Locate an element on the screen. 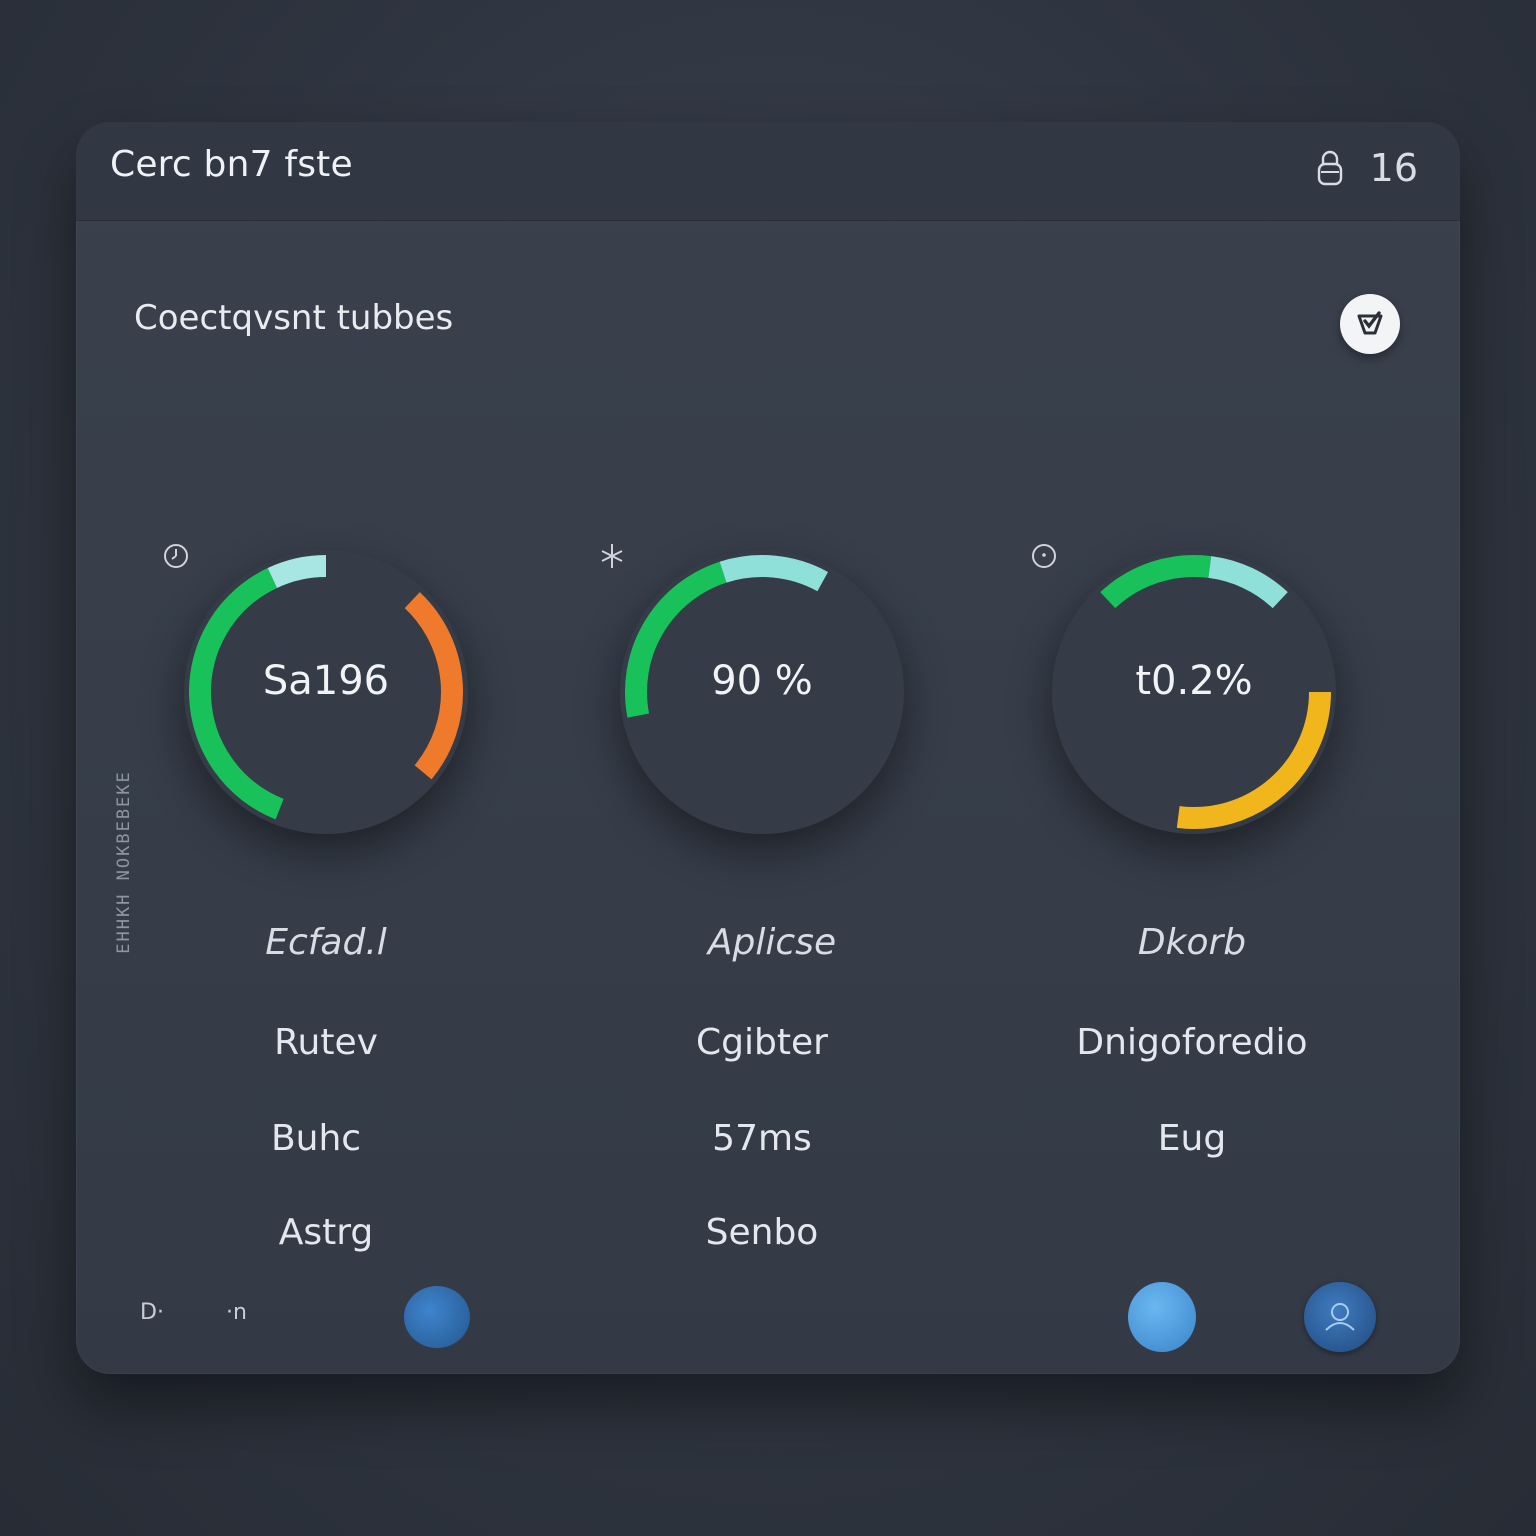 Image resolution: width=1536 pixels, height=1536 pixels. table-cell: Dnigoforedio is located at coordinates (1192, 1042).